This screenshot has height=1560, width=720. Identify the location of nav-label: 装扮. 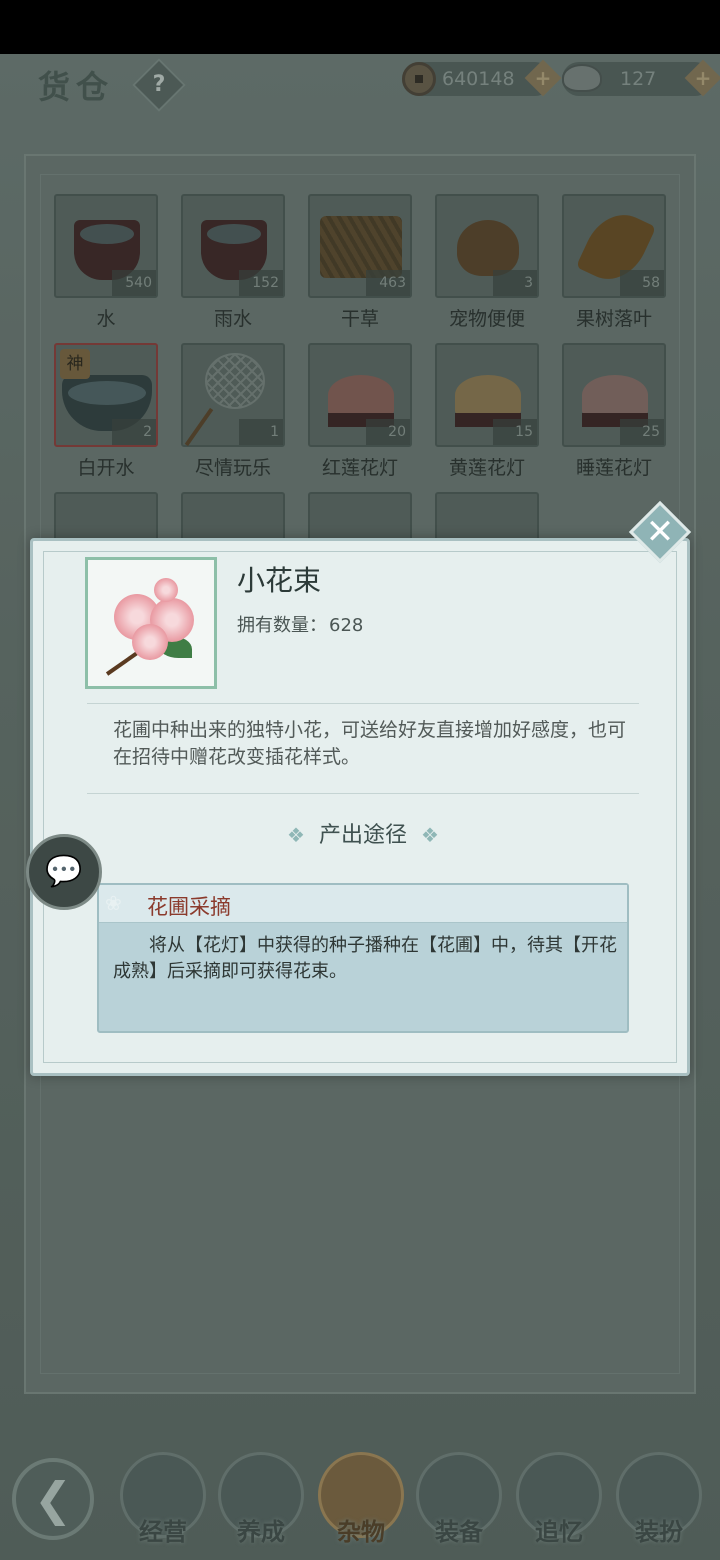
(659, 1531).